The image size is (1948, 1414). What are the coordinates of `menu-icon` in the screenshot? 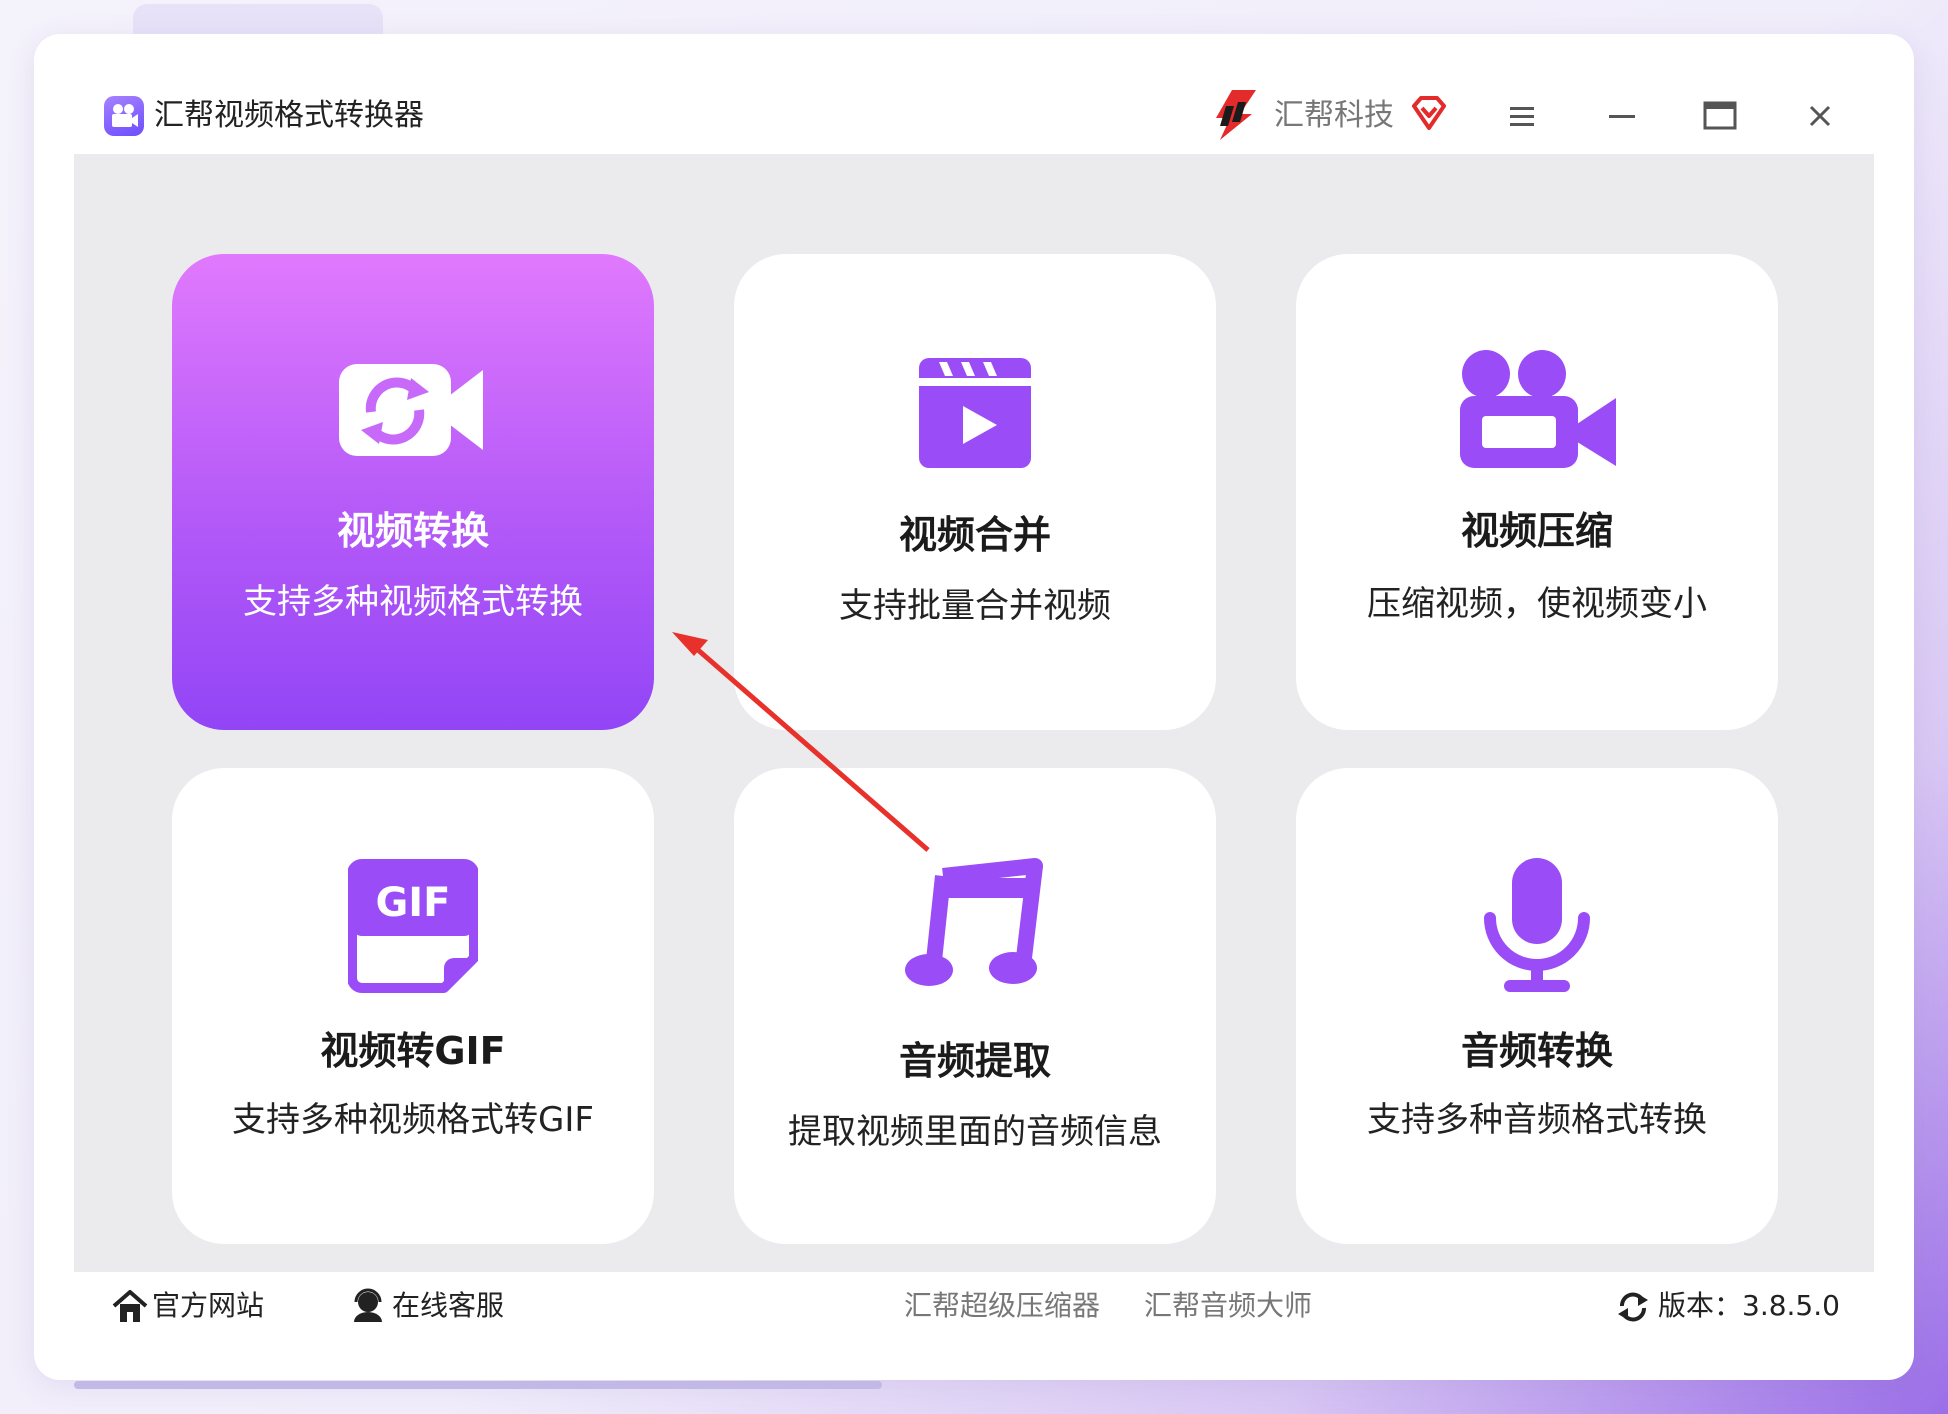 It's located at (1522, 116).